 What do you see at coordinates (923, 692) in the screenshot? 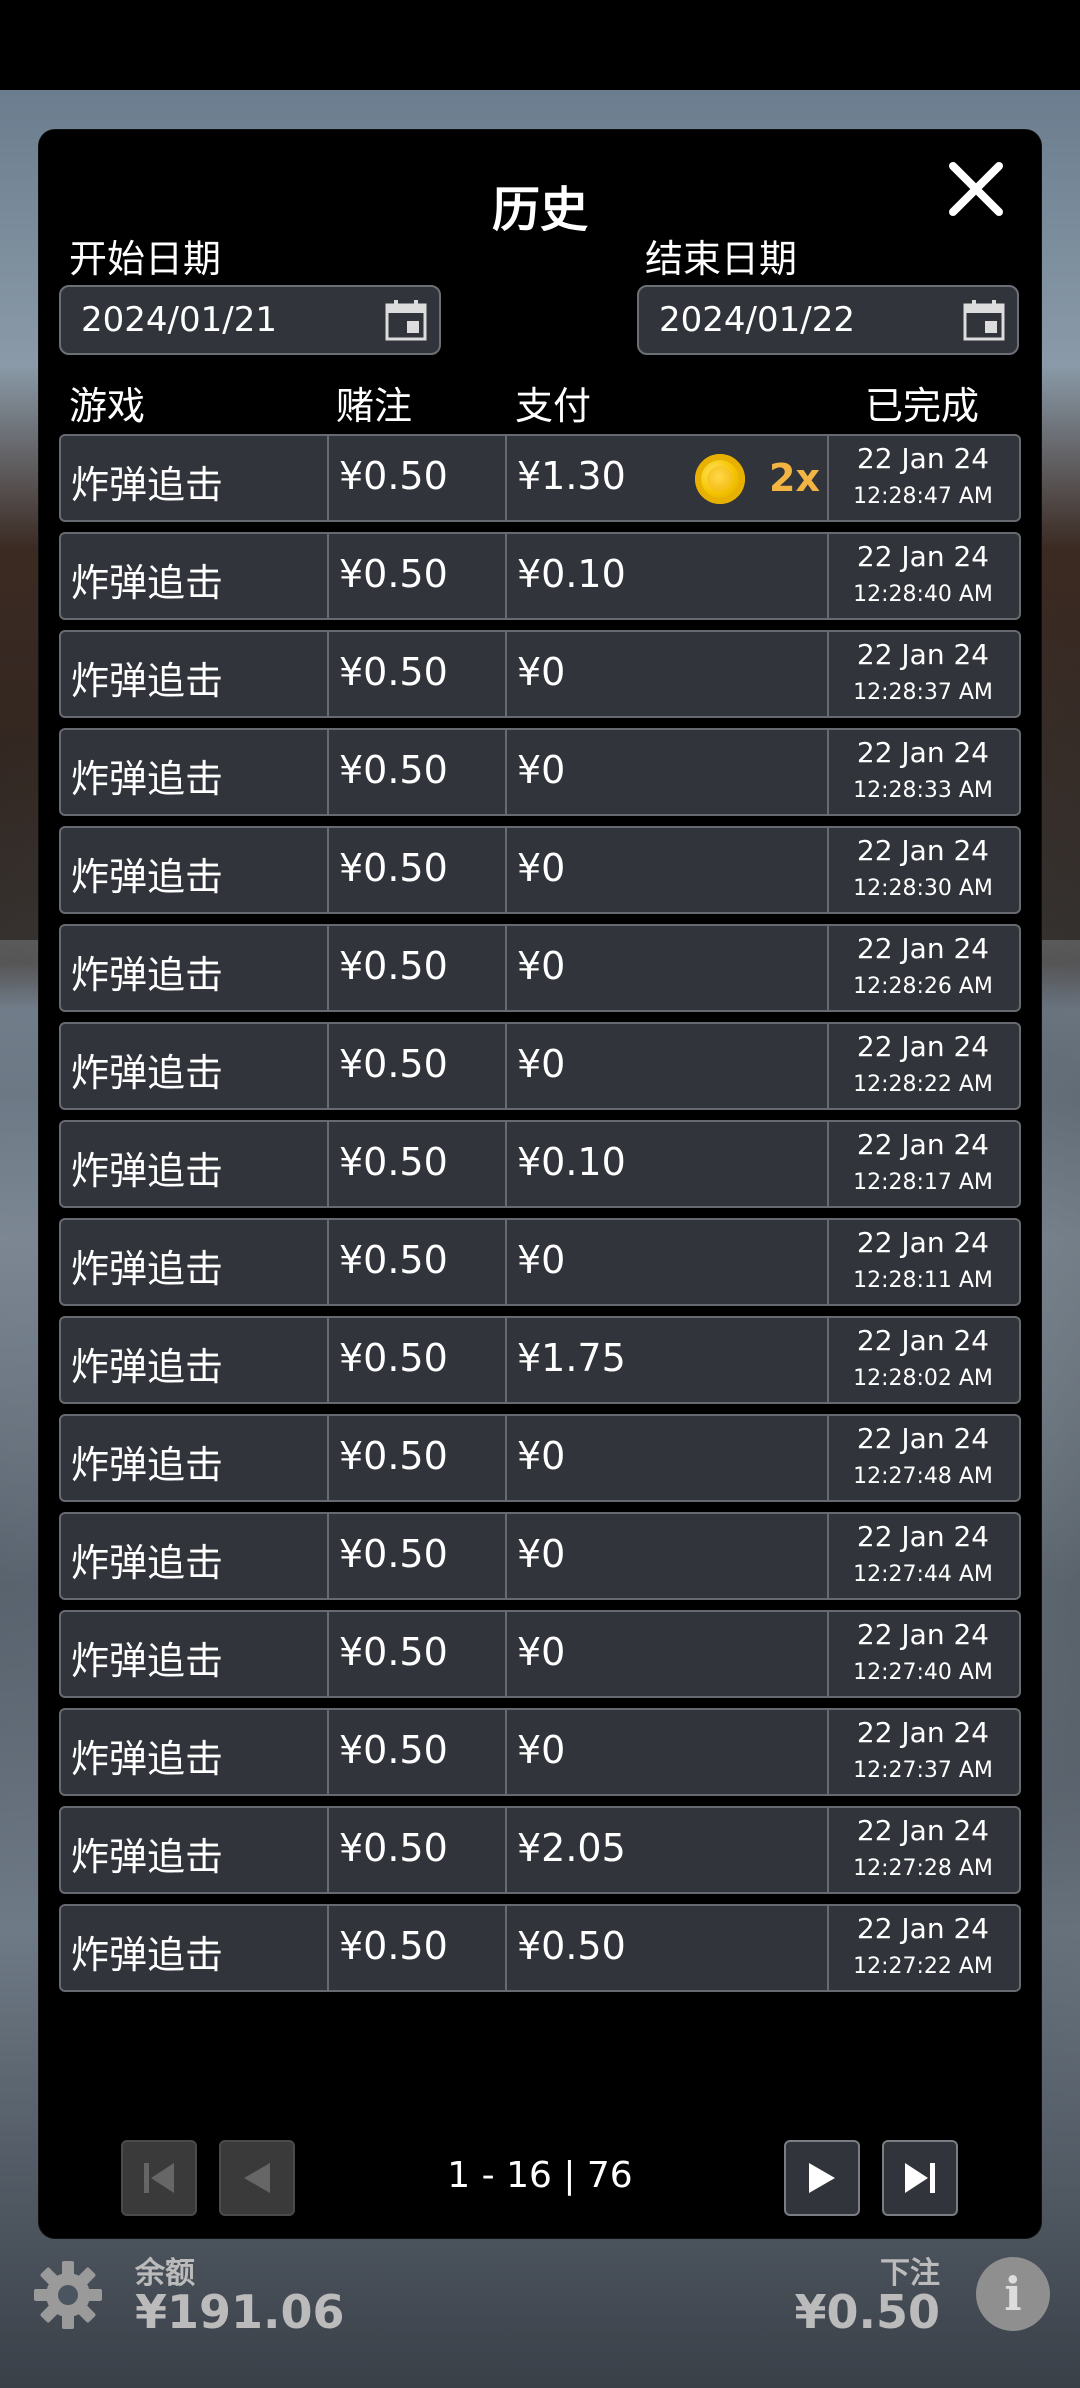
I see `completed-time: 12:28:37 AM` at bounding box center [923, 692].